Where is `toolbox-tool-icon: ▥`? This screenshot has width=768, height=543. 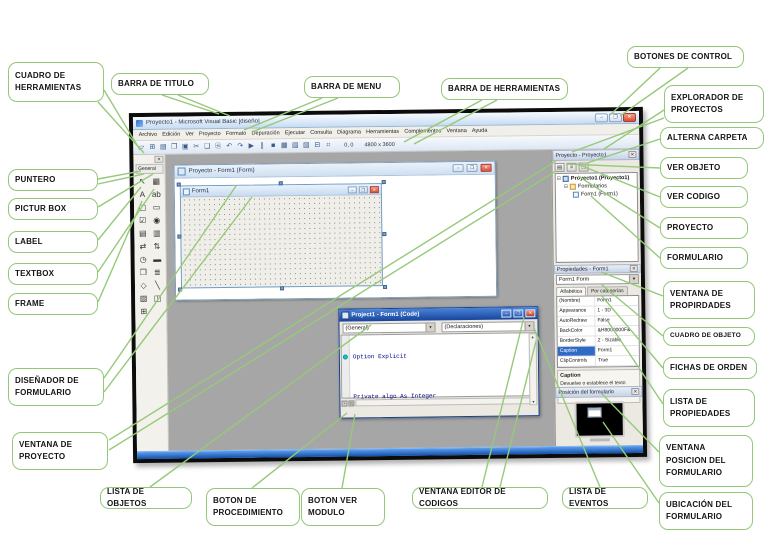
toolbox-tool-icon: ▥ is located at coordinates (156, 234).